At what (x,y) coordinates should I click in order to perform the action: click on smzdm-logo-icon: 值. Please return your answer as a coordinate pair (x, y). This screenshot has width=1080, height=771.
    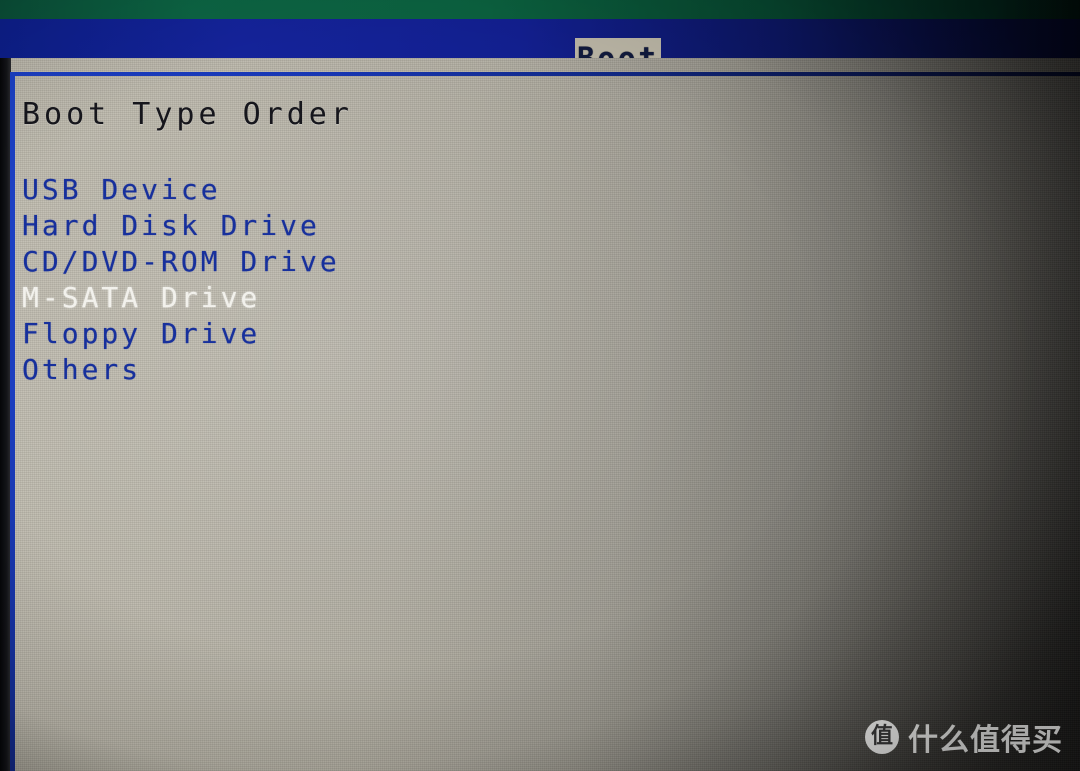
    Looking at the image, I should click on (882, 737).